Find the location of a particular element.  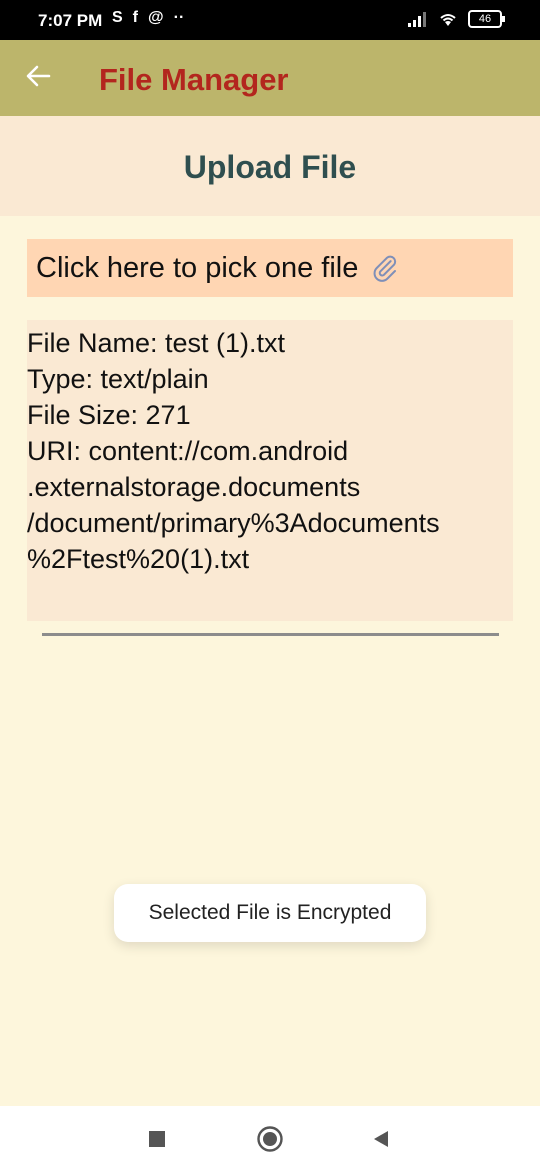

home-circle-icon is located at coordinates (270, 1139).